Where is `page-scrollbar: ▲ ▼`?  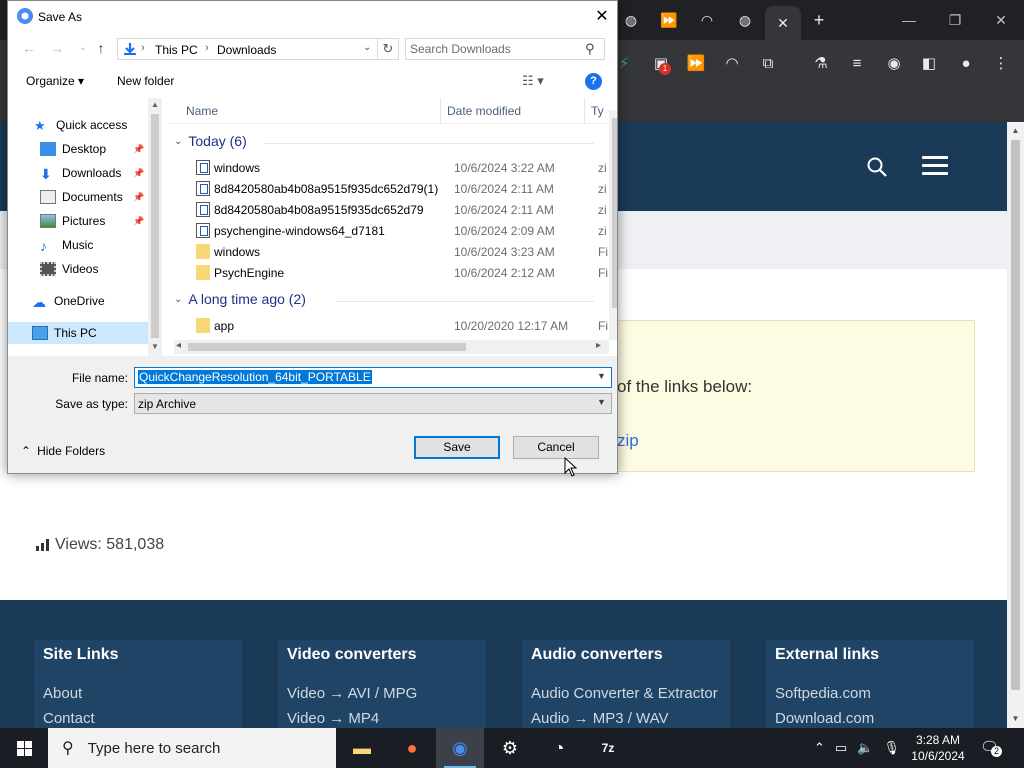
page-scrollbar: ▲ ▼ is located at coordinates (1015, 425).